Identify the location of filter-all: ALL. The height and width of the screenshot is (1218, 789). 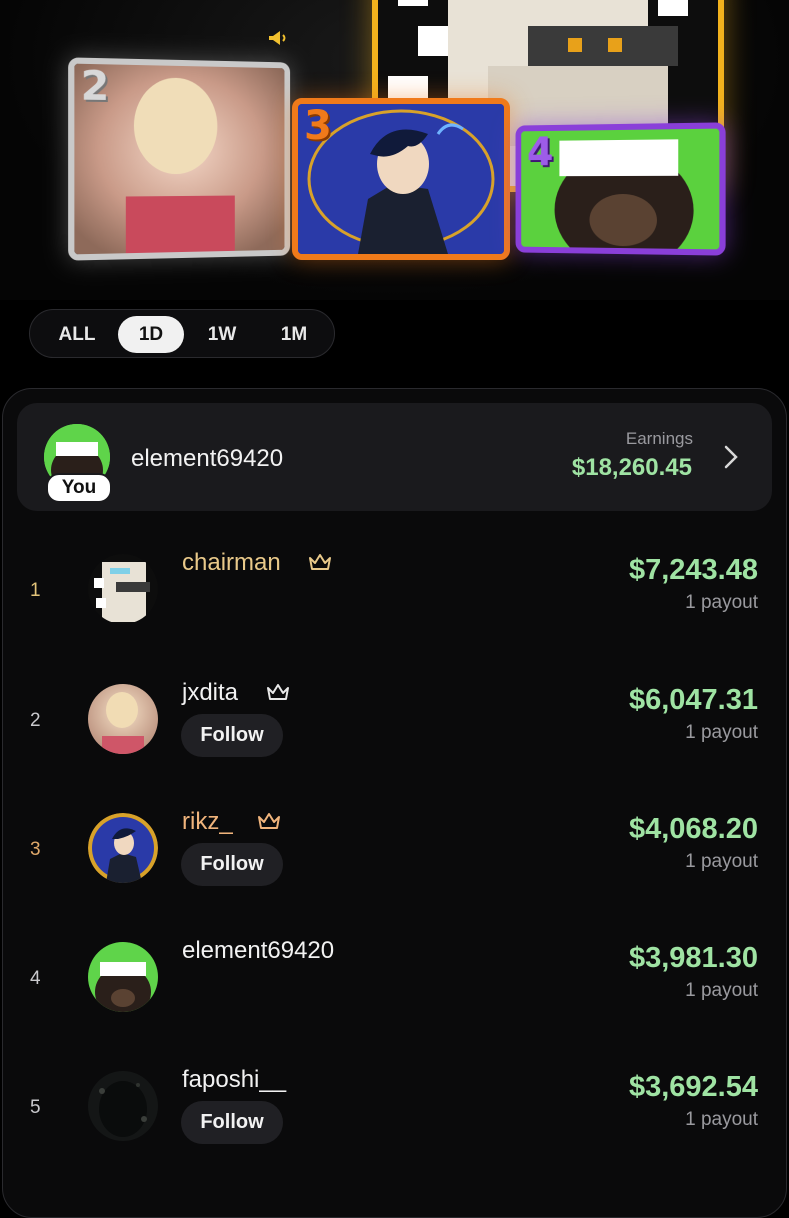
(77, 334).